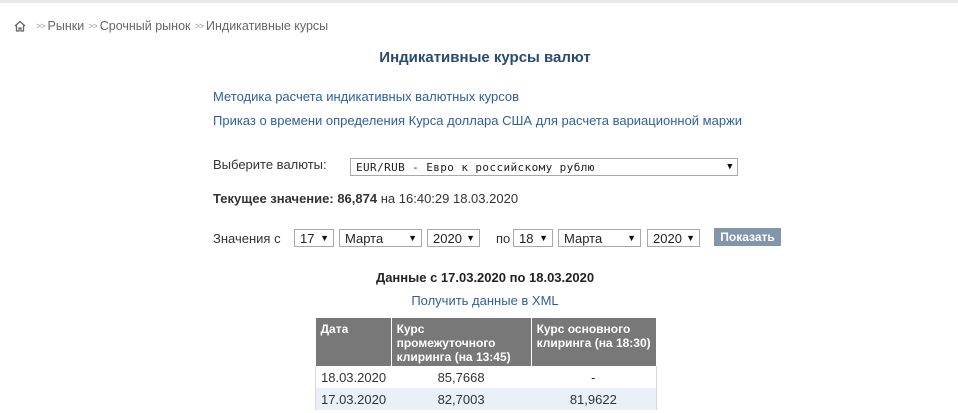 The width and height of the screenshot is (958, 413). I want to click on from-month-select: Марта ▼, so click(380, 238).